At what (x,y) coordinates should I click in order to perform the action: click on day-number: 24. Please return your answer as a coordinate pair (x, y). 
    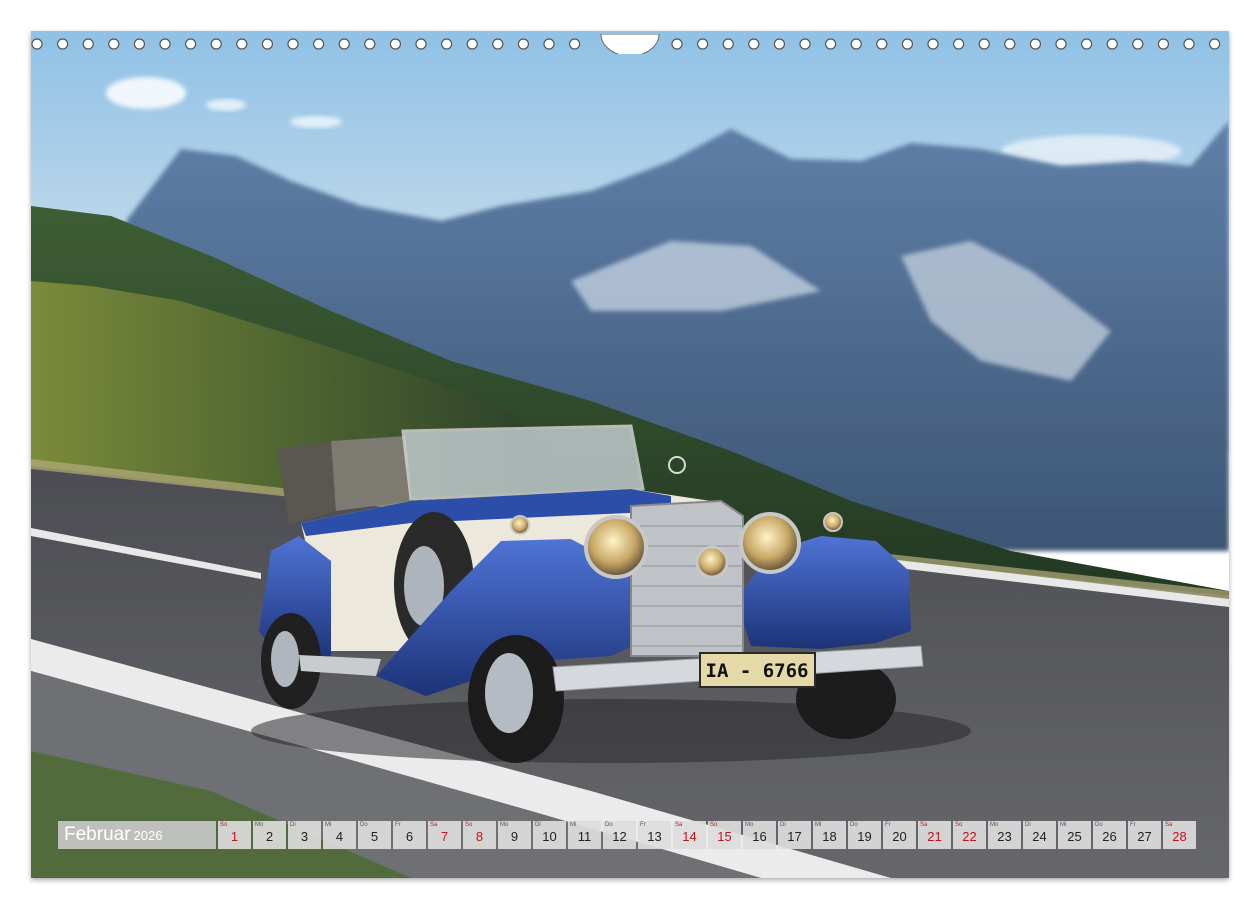
    Looking at the image, I should click on (1039, 836).